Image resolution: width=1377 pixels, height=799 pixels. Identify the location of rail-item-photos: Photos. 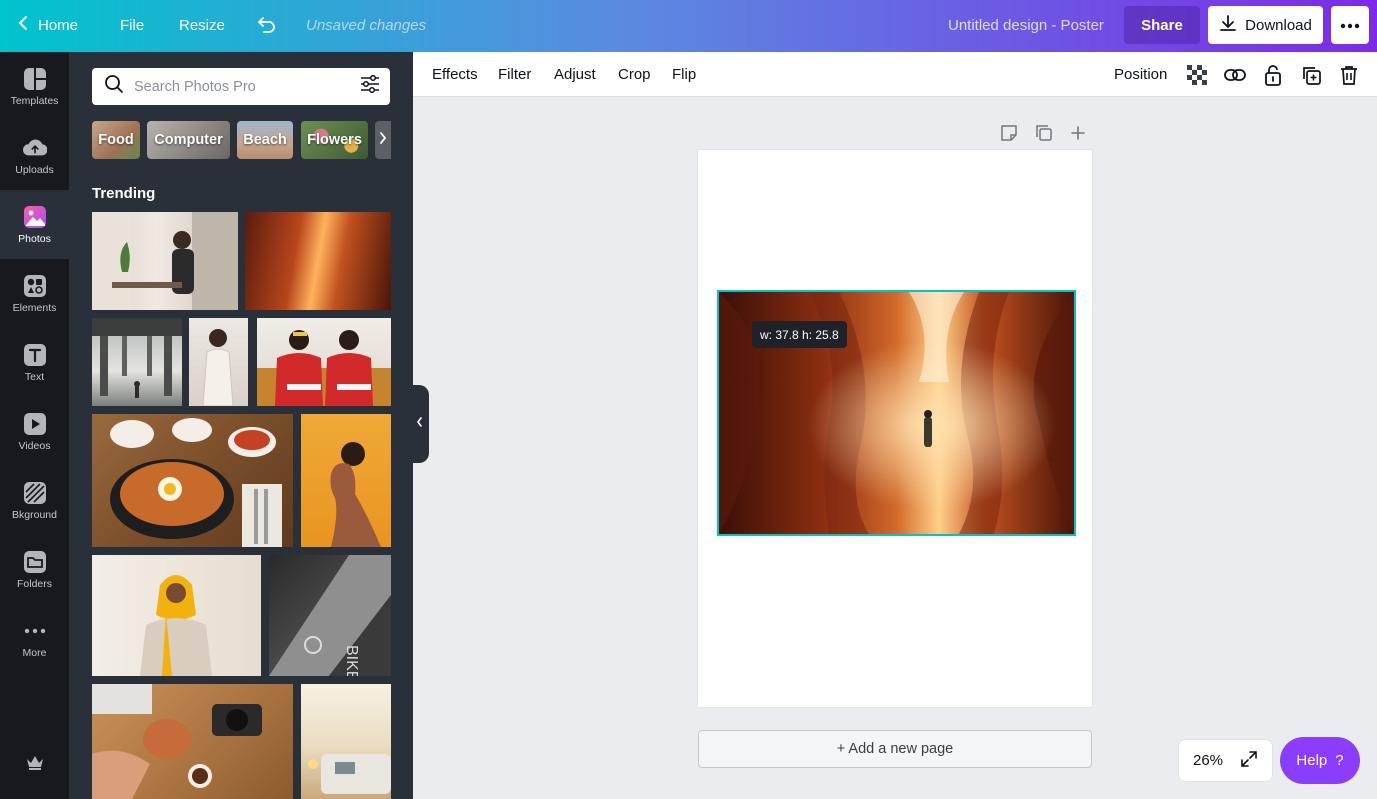
(34, 224).